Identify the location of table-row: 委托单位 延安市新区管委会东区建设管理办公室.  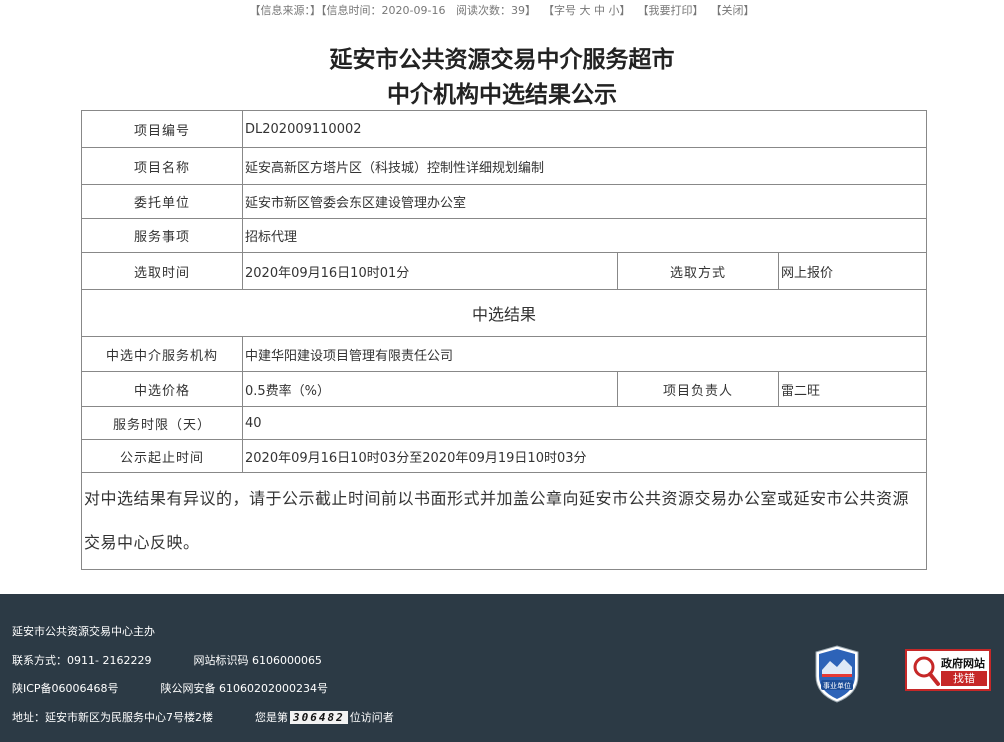
(504, 201).